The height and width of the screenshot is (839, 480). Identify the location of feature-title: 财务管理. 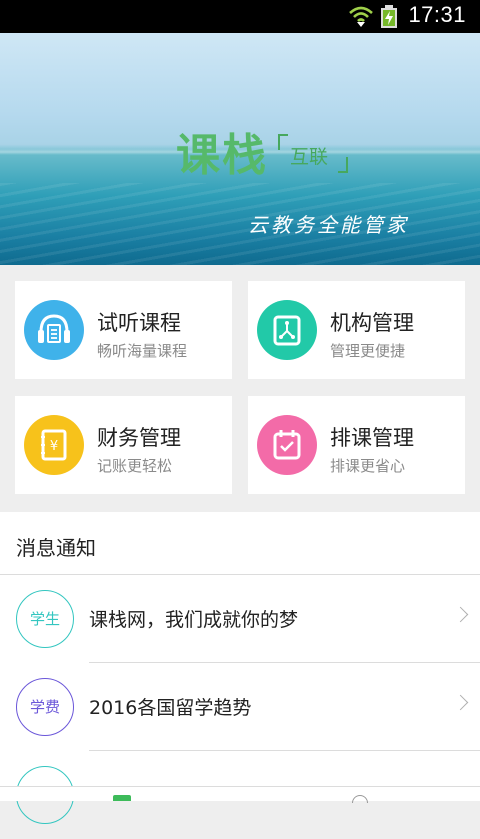
(139, 438).